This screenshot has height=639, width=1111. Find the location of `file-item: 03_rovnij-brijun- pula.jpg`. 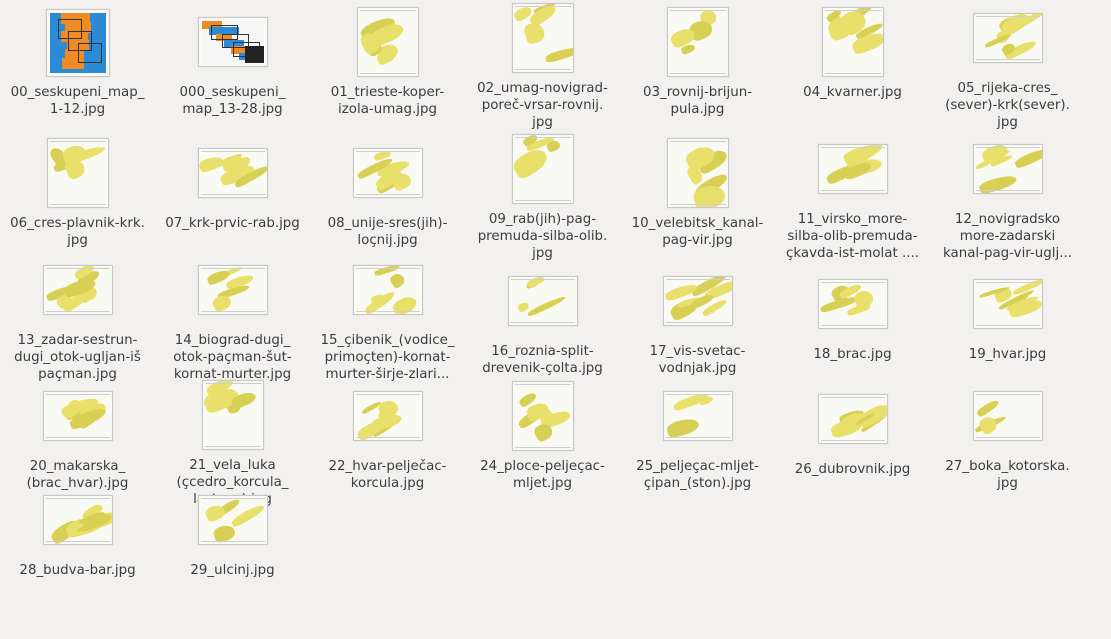

file-item: 03_rovnij-brijun- pula.jpg is located at coordinates (697, 65).